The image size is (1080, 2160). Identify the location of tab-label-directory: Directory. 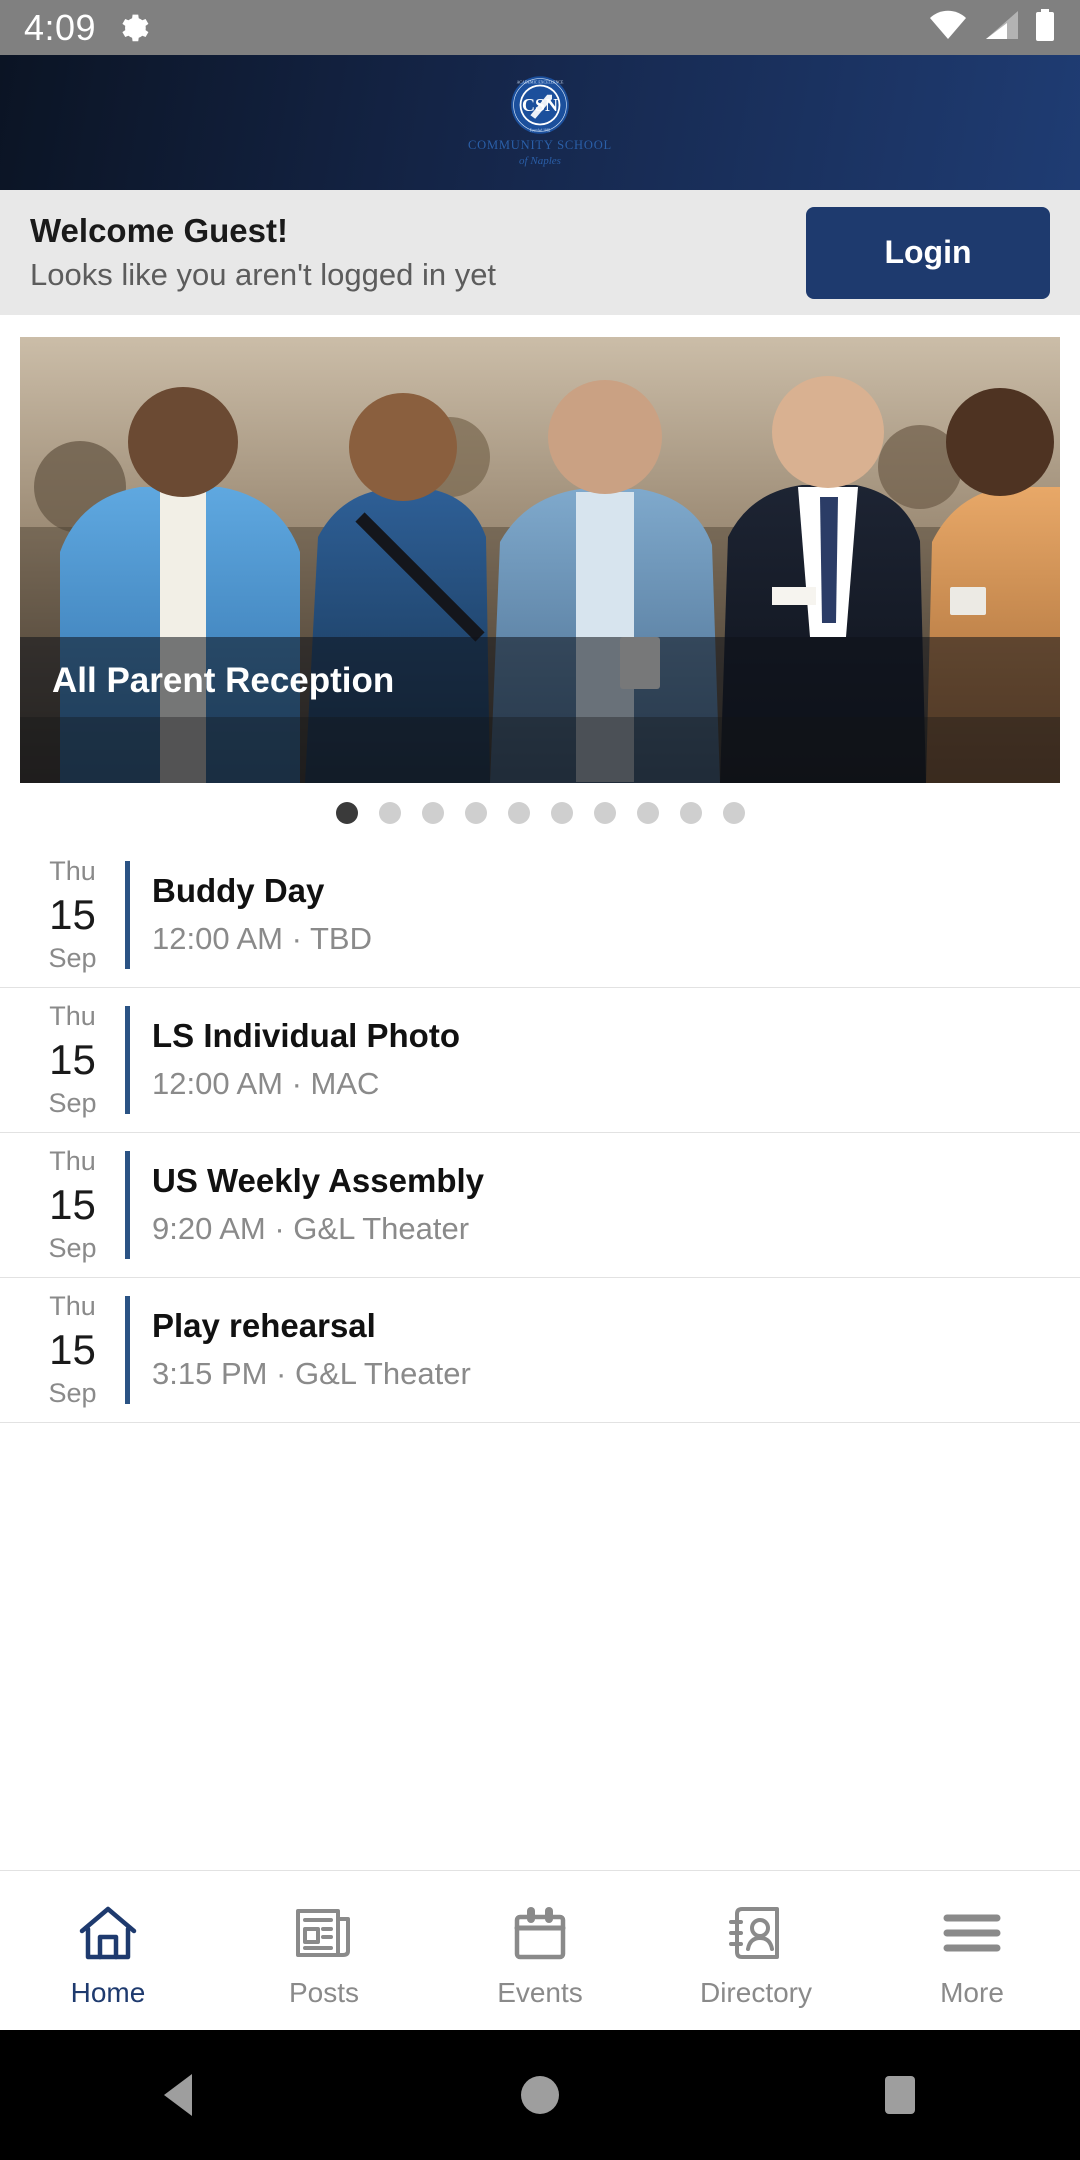
(755, 1992).